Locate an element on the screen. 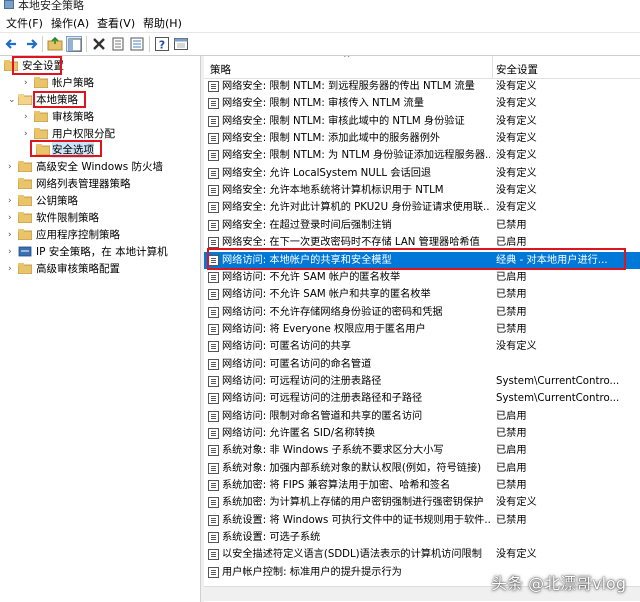  policy-name: 系统设置: 可选子系统 is located at coordinates (271, 538).